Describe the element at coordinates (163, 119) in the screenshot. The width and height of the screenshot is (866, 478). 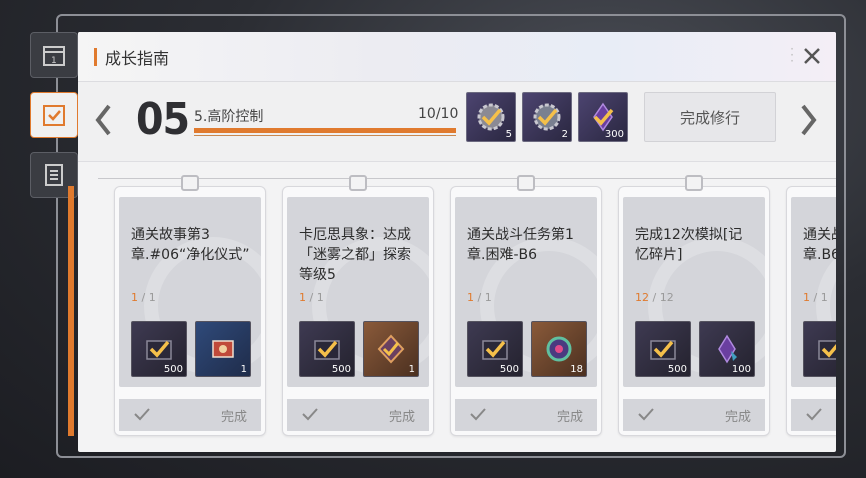
I see `stage-number: 05` at that location.